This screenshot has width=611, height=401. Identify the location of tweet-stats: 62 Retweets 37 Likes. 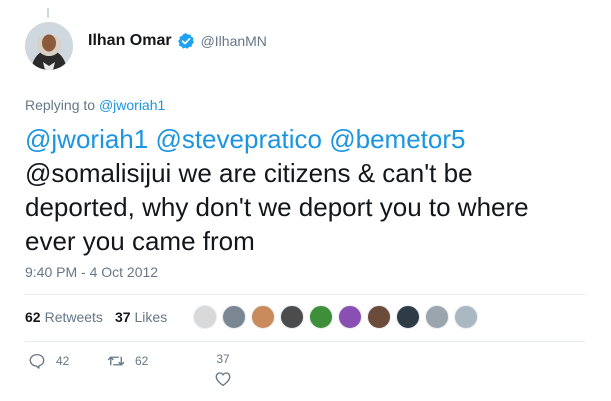
(102, 317).